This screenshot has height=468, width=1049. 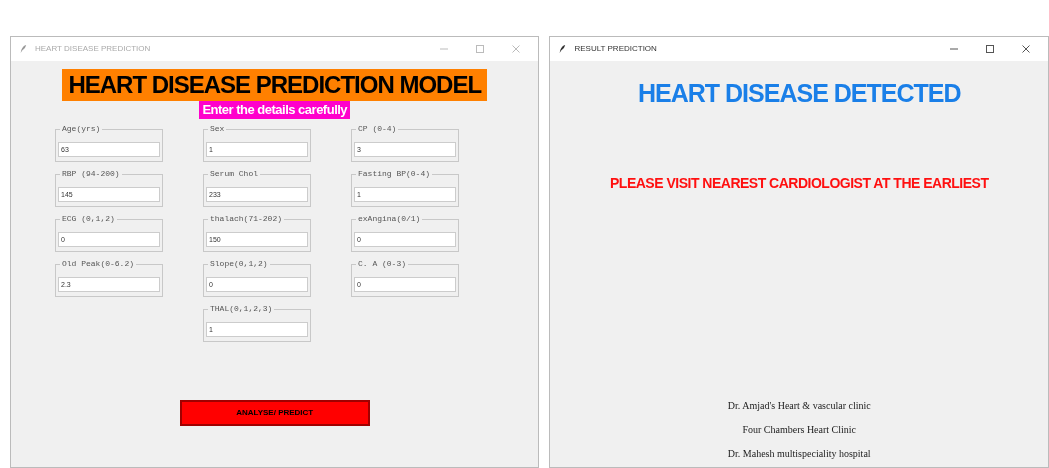 What do you see at coordinates (93, 49) in the screenshot?
I see `window-title: HEART DISEASE PREDICTION` at bounding box center [93, 49].